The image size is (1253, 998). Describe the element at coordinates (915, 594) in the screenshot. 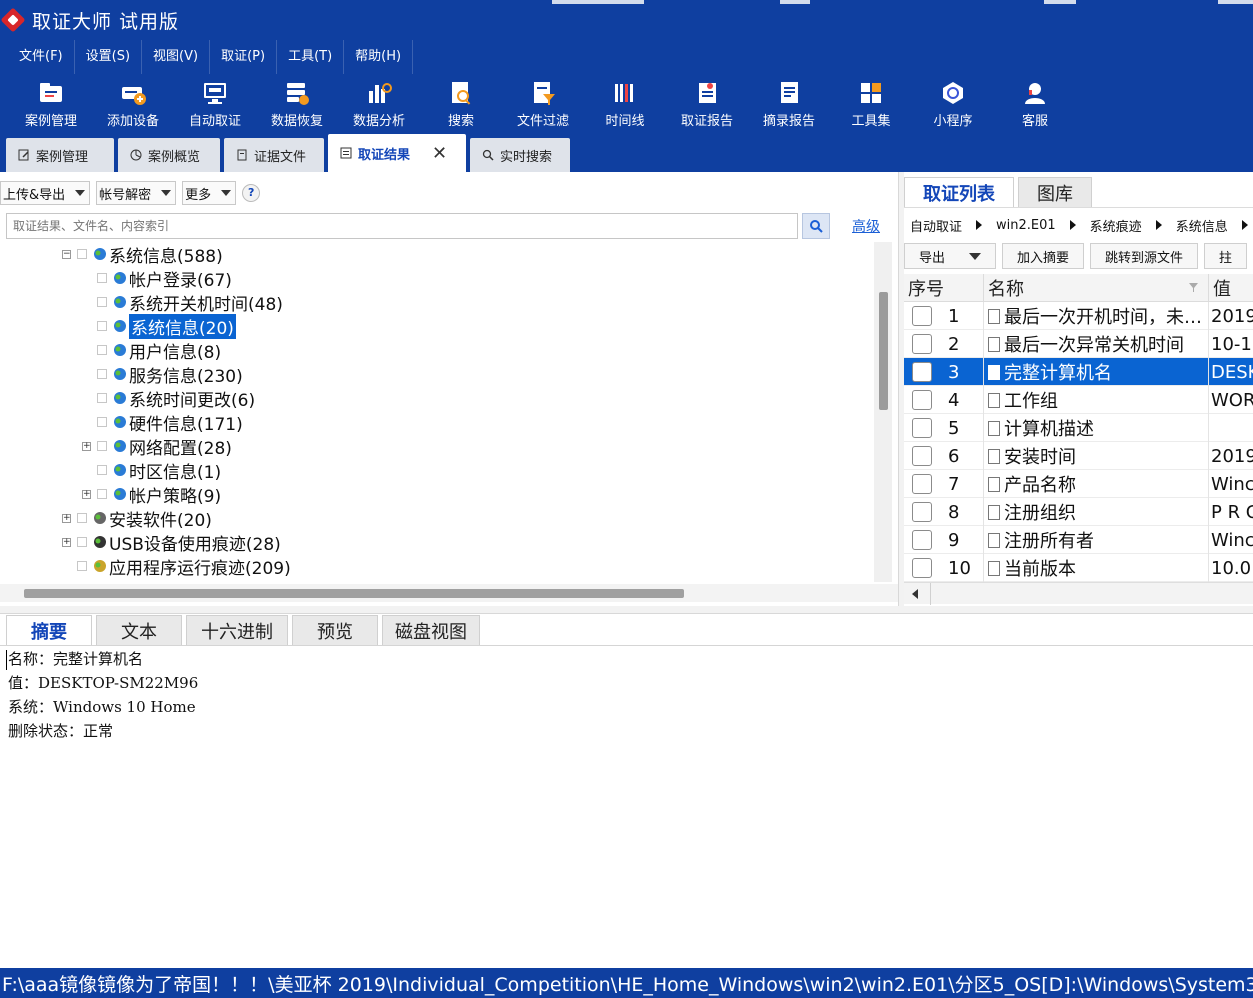

I see `scroll-left-icon` at that location.